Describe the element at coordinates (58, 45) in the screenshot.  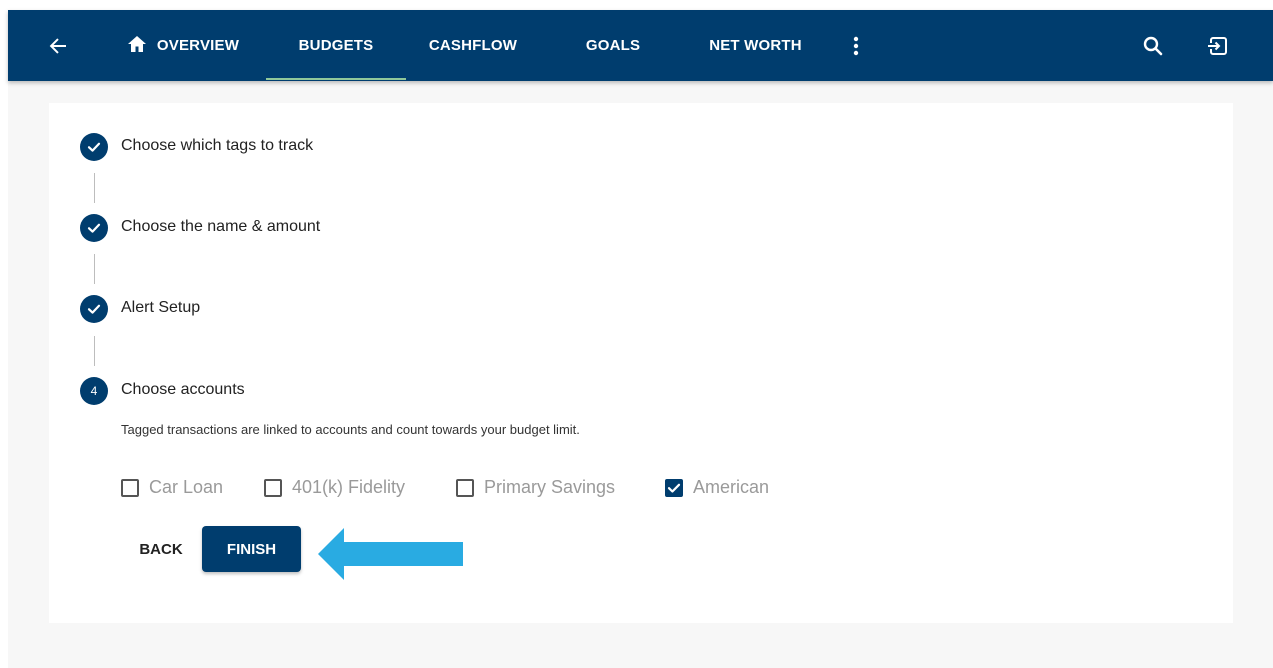
I see `back-arrow-icon` at that location.